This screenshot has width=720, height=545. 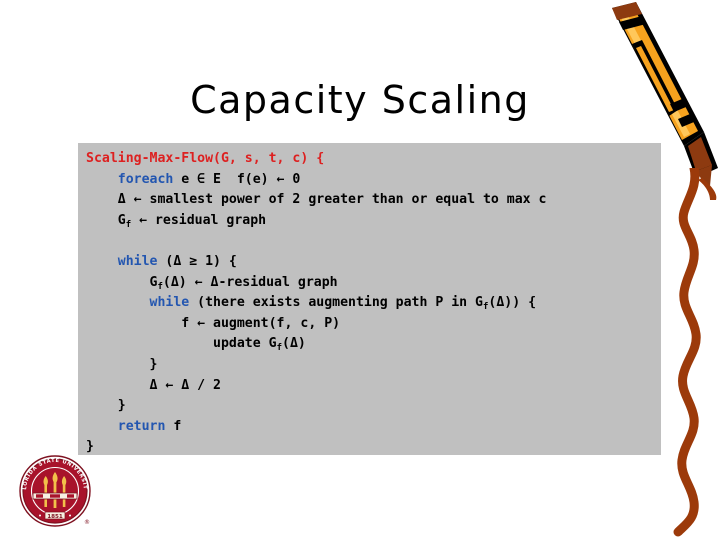 What do you see at coordinates (173, 426) in the screenshot?
I see `code-token: f` at bounding box center [173, 426].